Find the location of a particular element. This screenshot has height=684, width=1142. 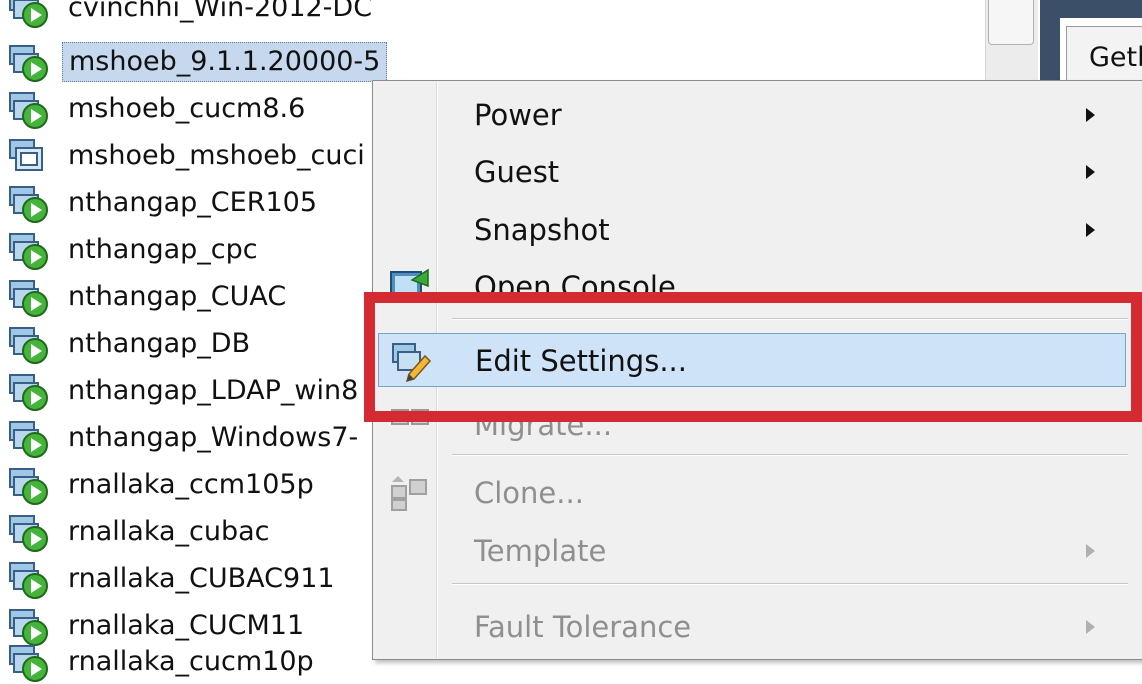

menu-item-power: Power is located at coordinates (757, 115).